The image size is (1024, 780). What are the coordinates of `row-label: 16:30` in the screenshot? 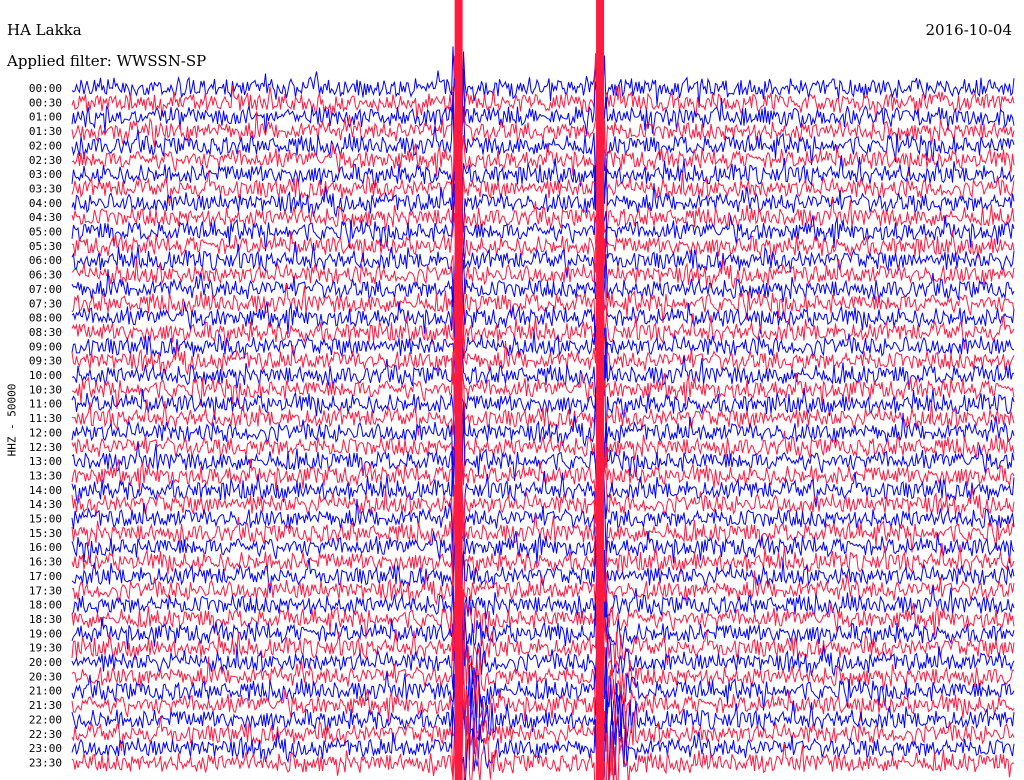 It's located at (45, 562).